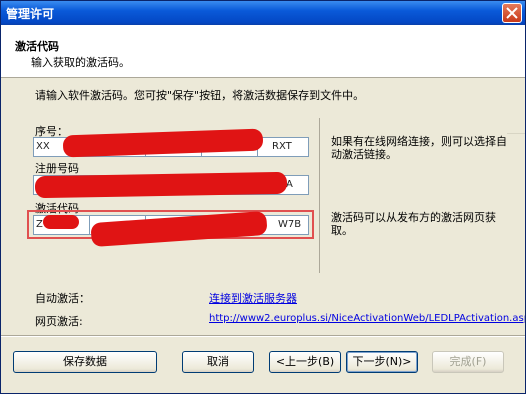 This screenshot has height=394, width=526. What do you see at coordinates (253, 298) in the screenshot?
I see `connect-server-link: 连接到激活服务器` at bounding box center [253, 298].